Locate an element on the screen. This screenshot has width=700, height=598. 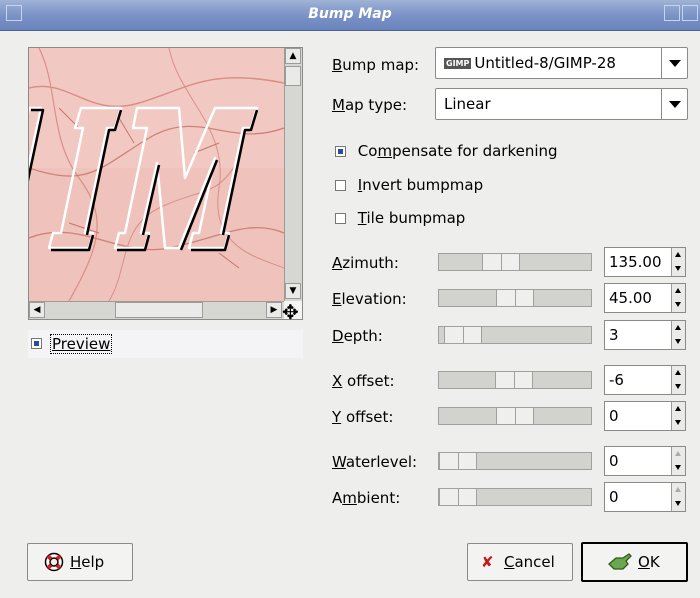
title-bar: Bump Map is located at coordinates (350, 15).